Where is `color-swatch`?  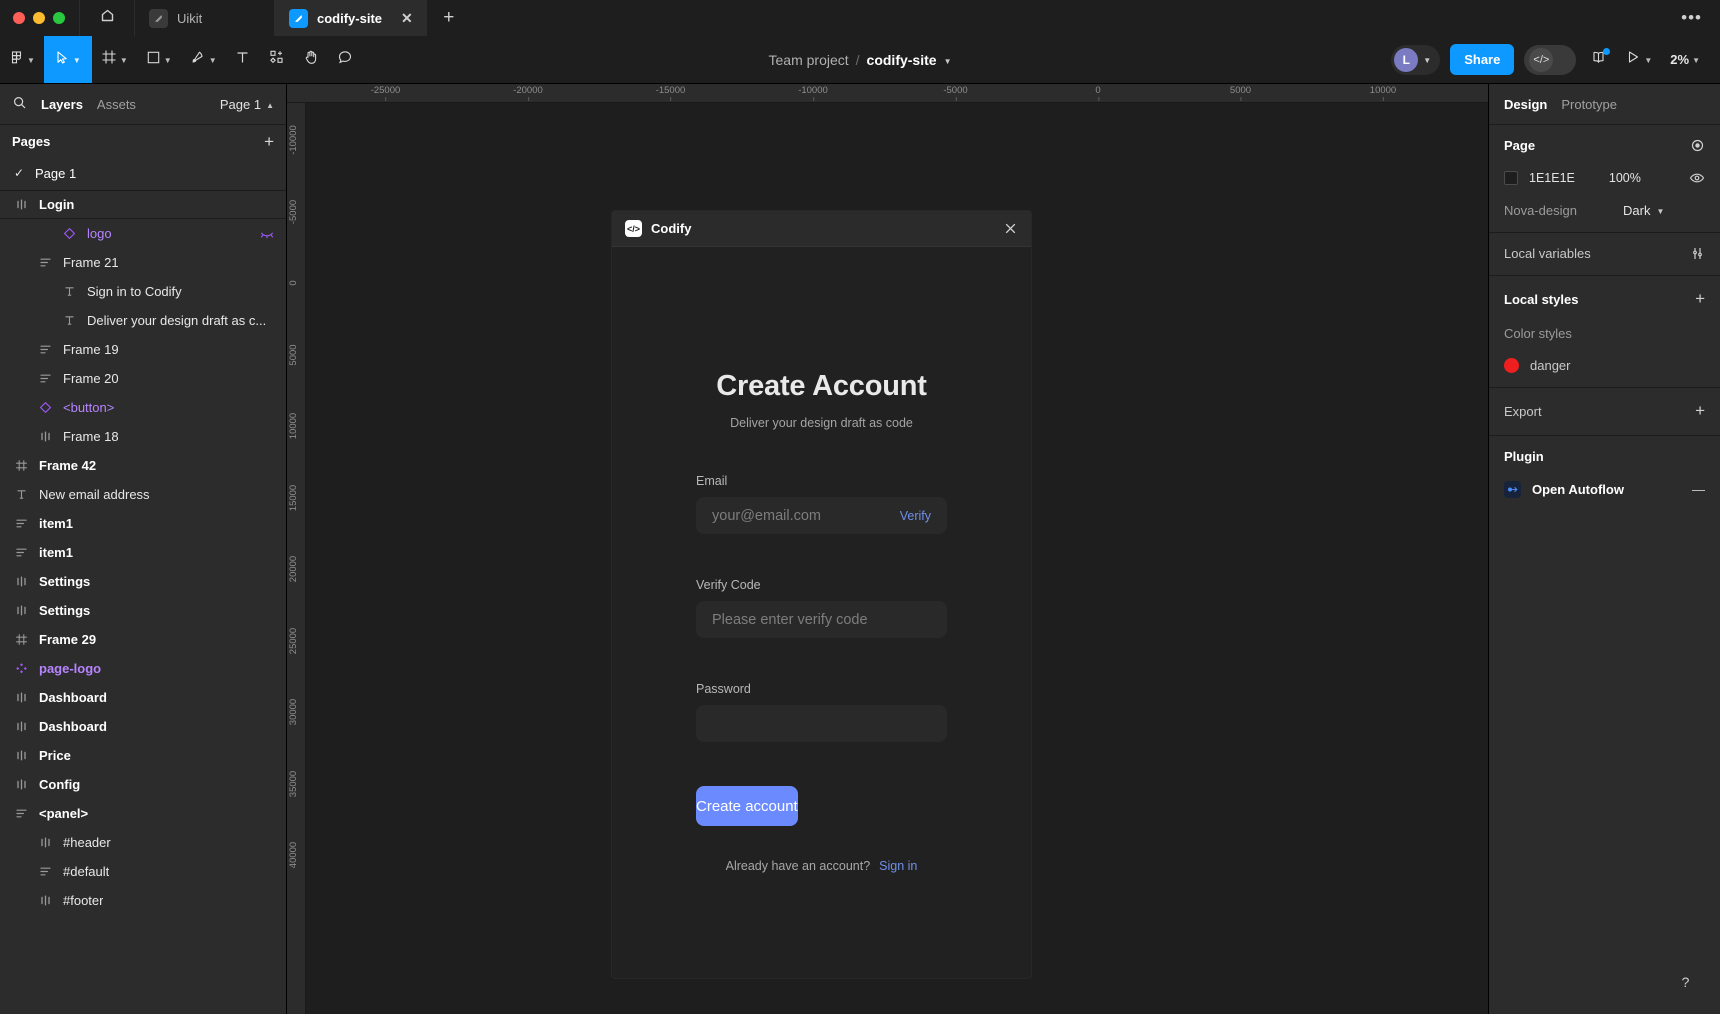
color-swatch is located at coordinates (1511, 365).